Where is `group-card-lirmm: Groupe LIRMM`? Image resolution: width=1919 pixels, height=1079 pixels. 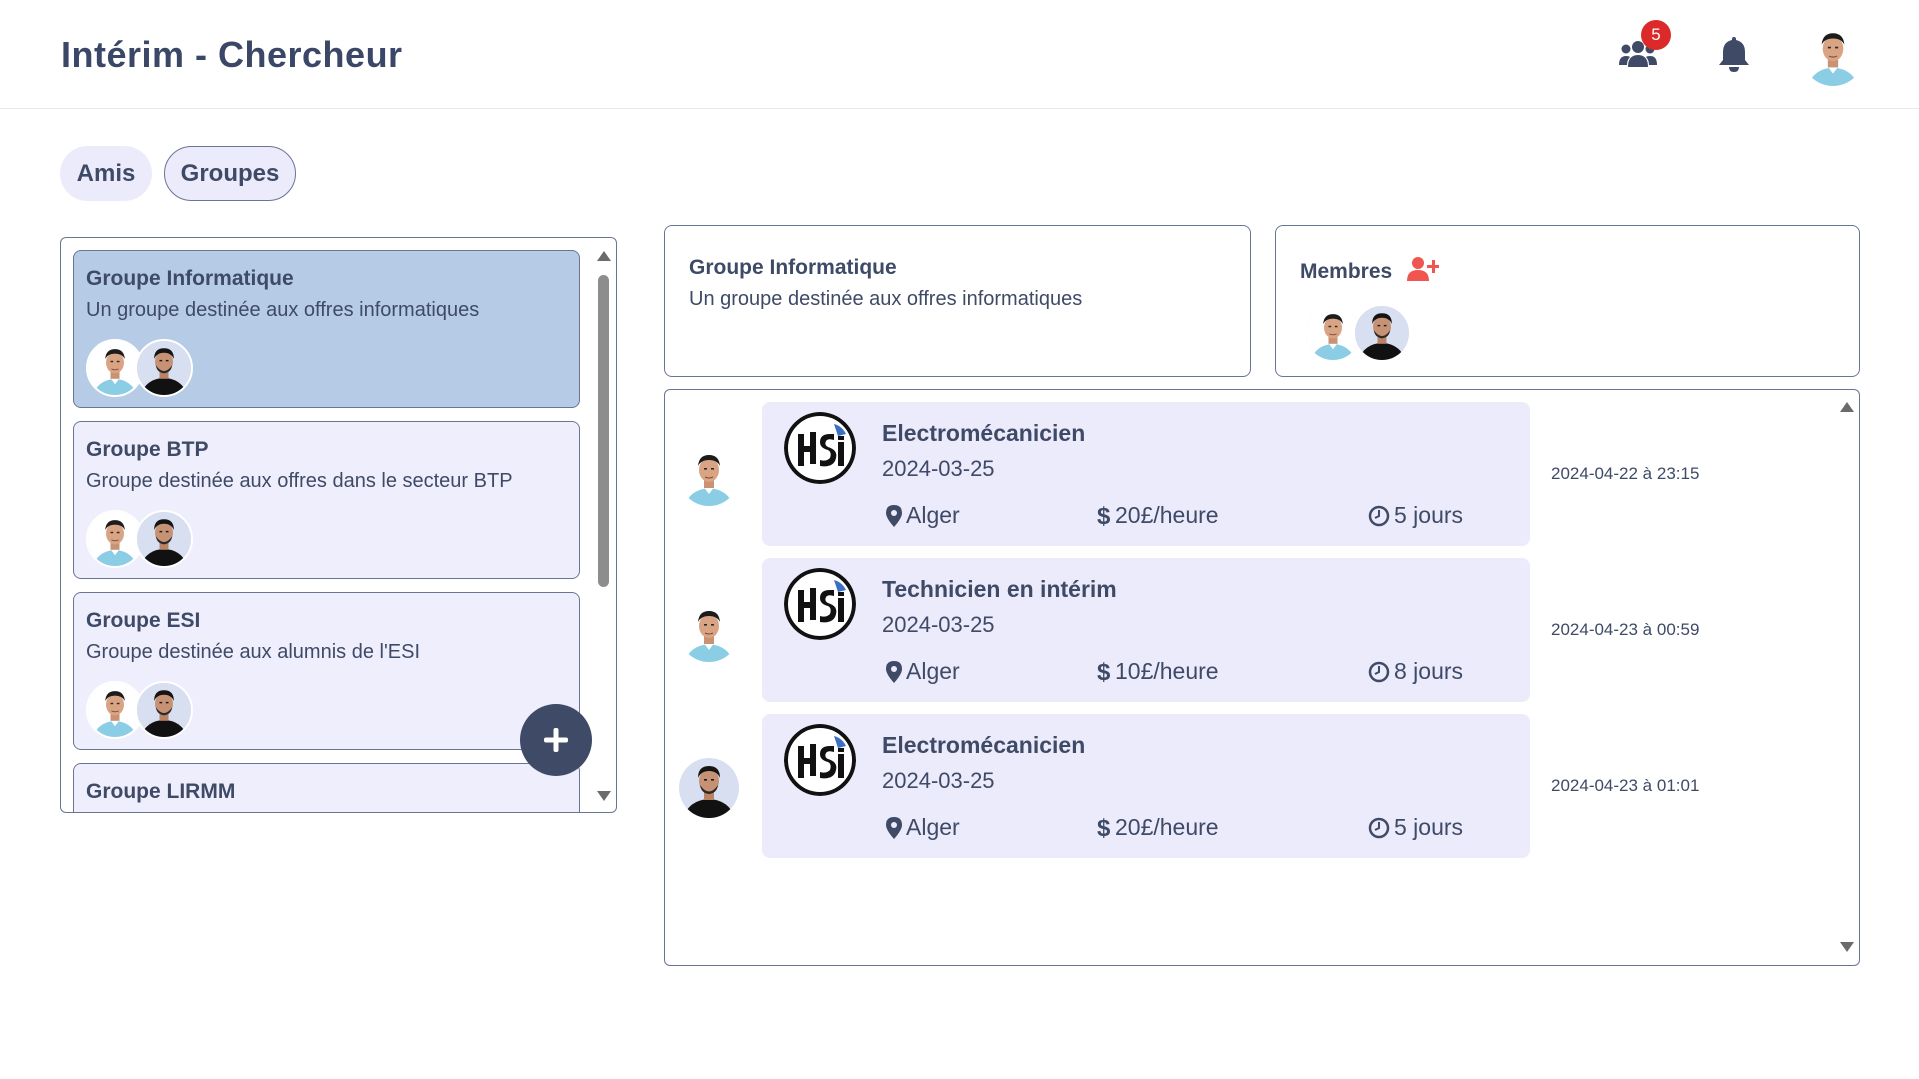 group-card-lirmm: Groupe LIRMM is located at coordinates (326, 787).